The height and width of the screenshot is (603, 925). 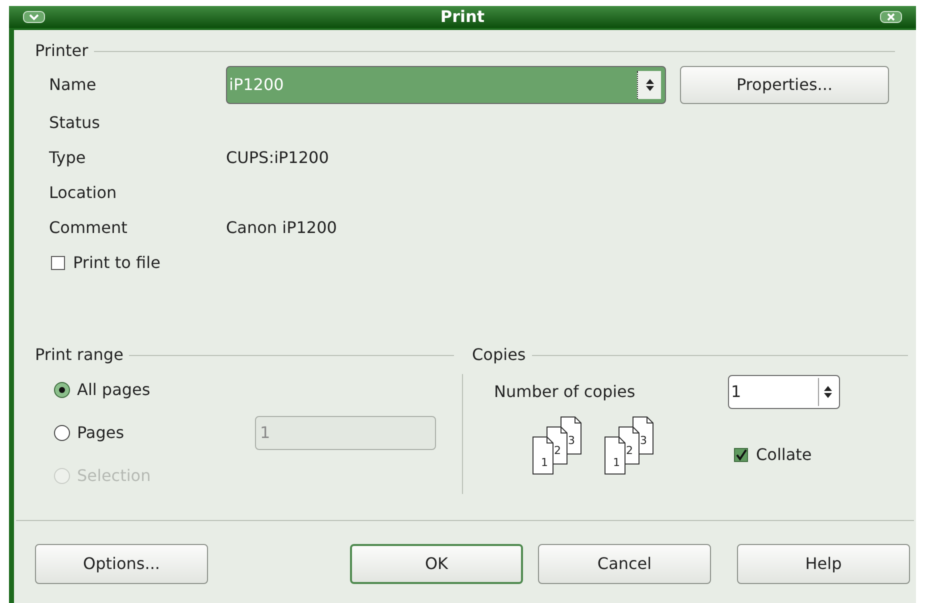 I want to click on window-title: Print, so click(x=462, y=17).